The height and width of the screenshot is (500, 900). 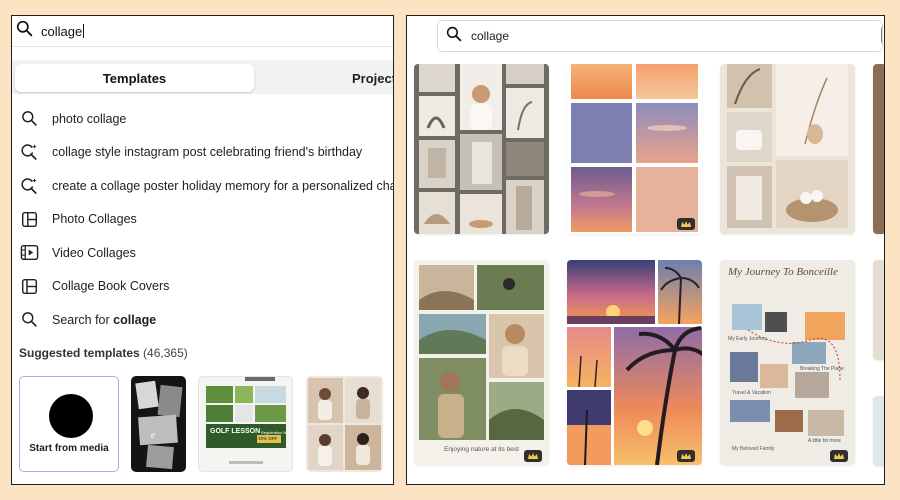 What do you see at coordinates (747, 339) in the screenshot?
I see `journey-label: My Early Journey` at bounding box center [747, 339].